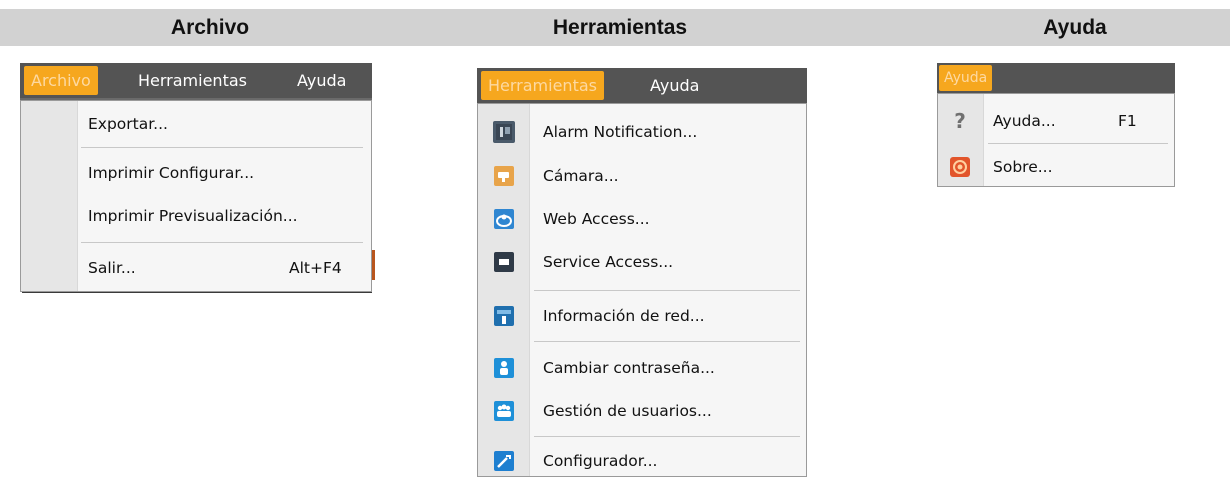 The image size is (1230, 477). I want to click on column-title-herramientas: Herramientas, so click(620, 27).